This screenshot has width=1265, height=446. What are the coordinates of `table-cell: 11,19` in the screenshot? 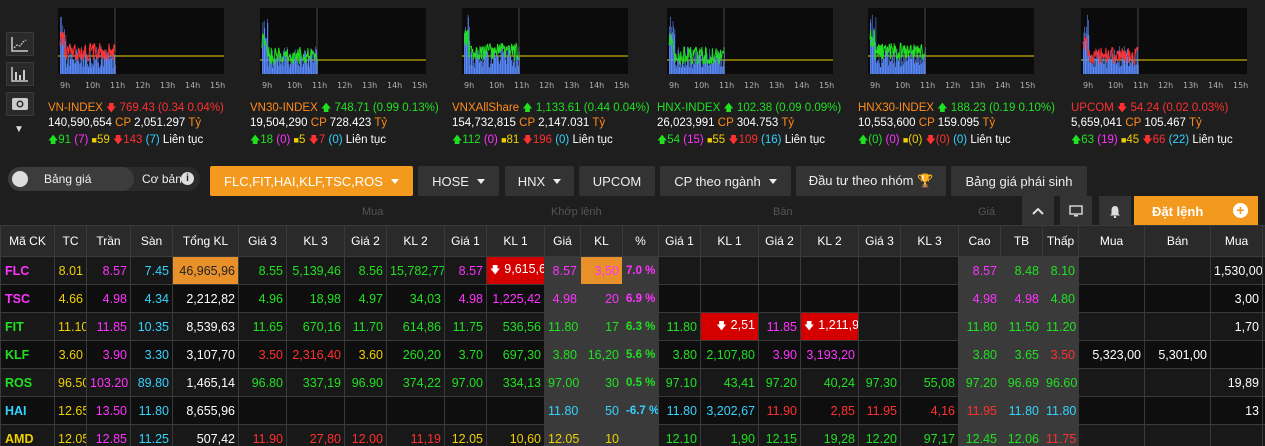 It's located at (415, 435).